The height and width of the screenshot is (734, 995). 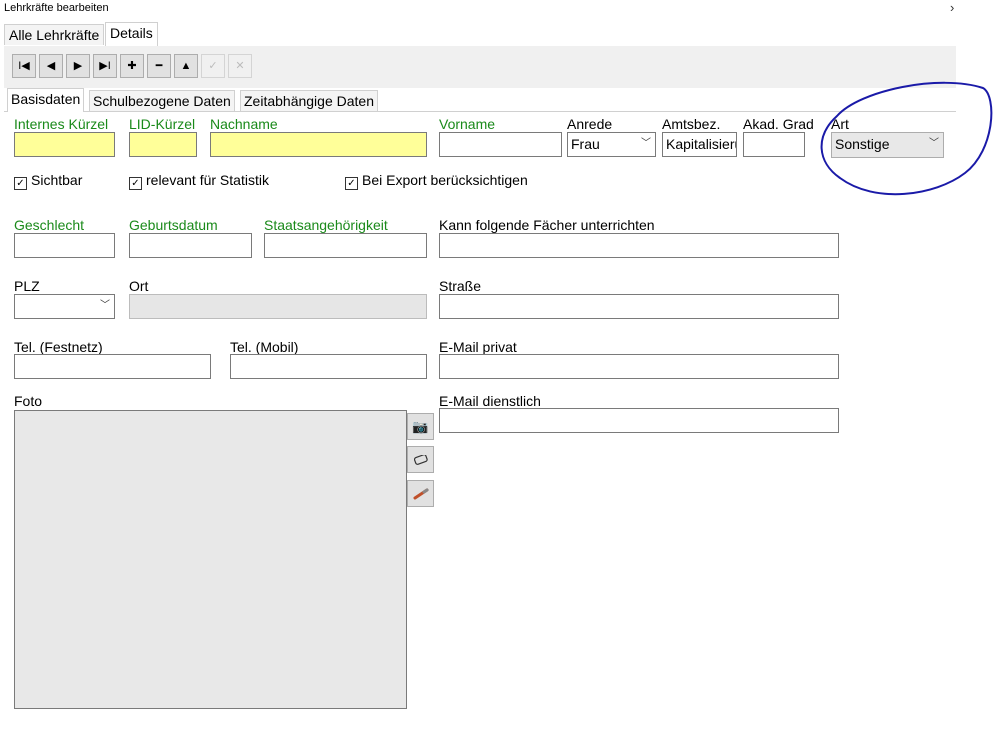 I want to click on export-label: Bei Export berücksichtigen, so click(x=445, y=180).